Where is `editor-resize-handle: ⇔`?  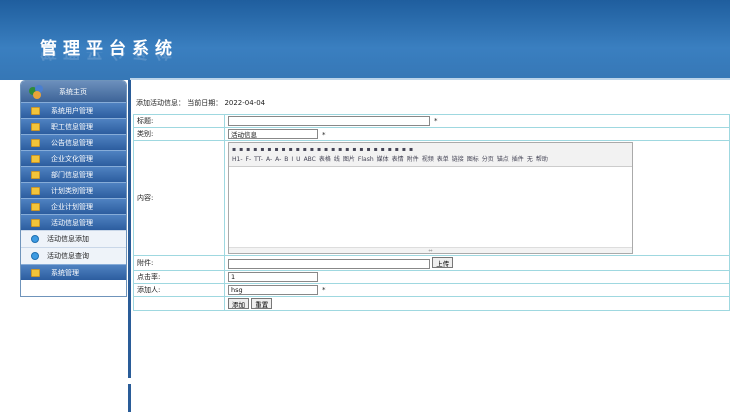
editor-resize-handle: ⇔ is located at coordinates (430, 250).